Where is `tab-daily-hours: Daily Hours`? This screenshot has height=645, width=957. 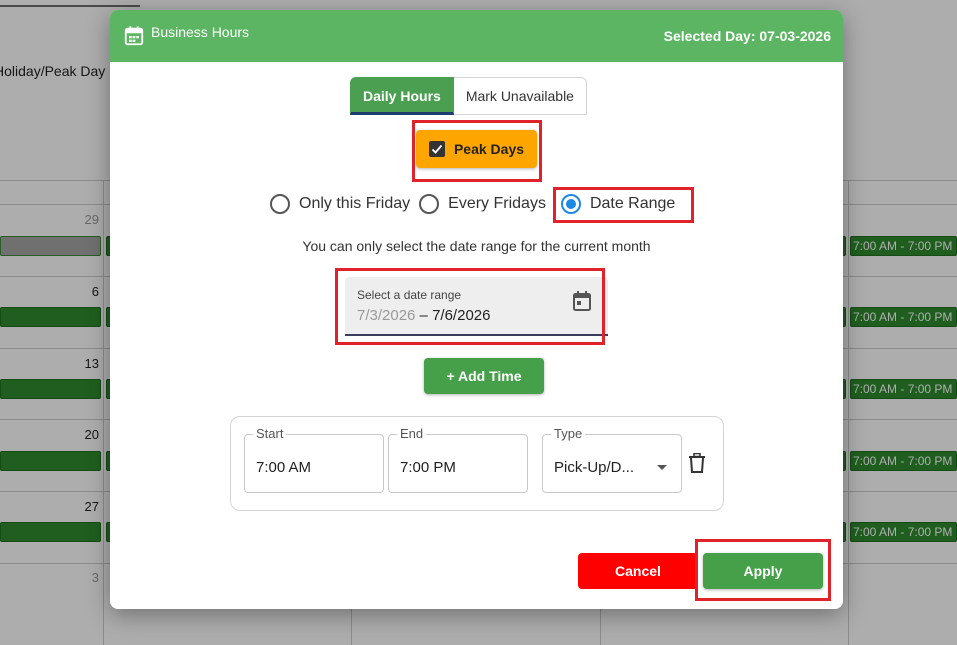
tab-daily-hours: Daily Hours is located at coordinates (402, 96).